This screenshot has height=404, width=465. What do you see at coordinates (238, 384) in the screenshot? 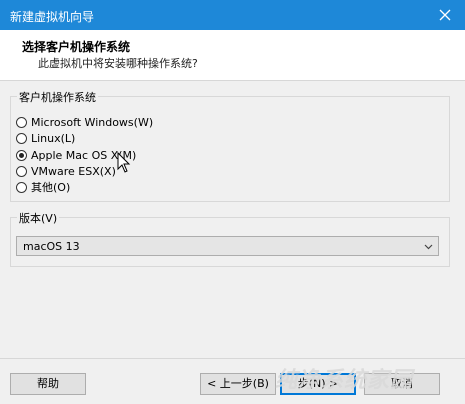
I see `back-button: < 上一步(B)` at bounding box center [238, 384].